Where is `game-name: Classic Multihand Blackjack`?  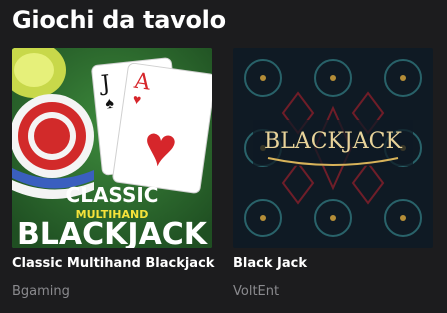 game-name: Classic Multihand Blackjack is located at coordinates (113, 263).